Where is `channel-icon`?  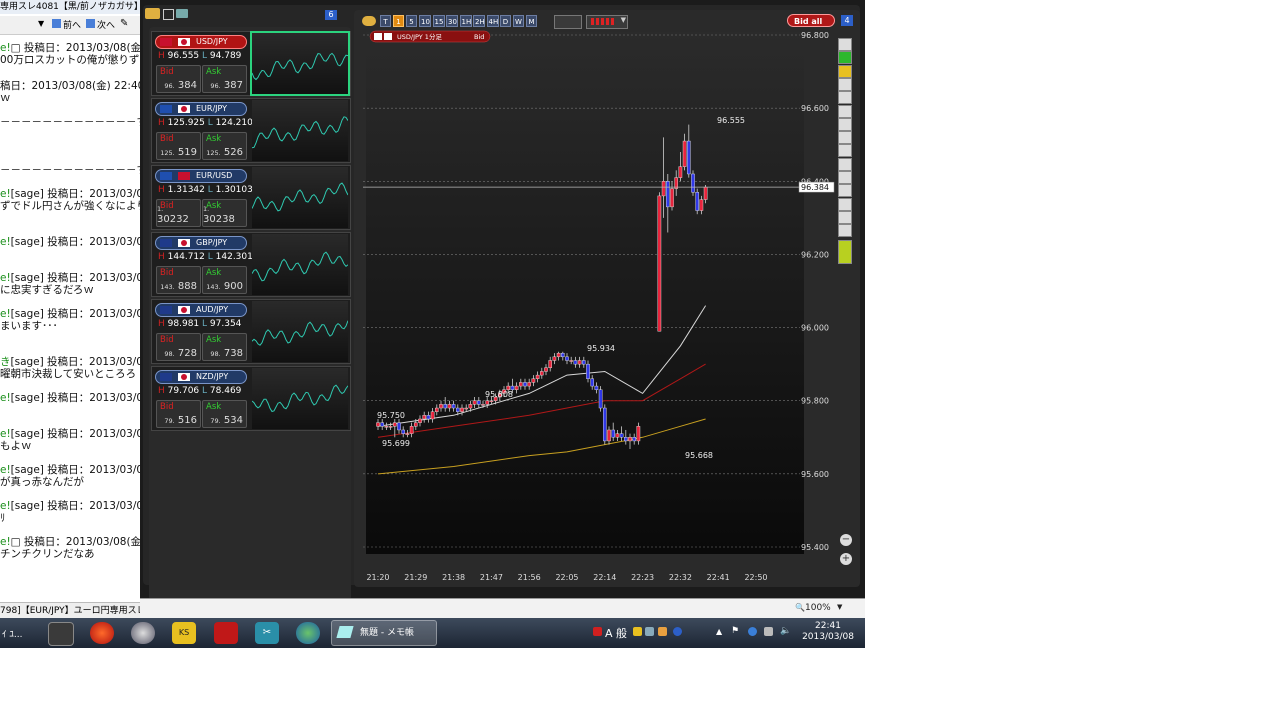 channel-icon is located at coordinates (845, 164).